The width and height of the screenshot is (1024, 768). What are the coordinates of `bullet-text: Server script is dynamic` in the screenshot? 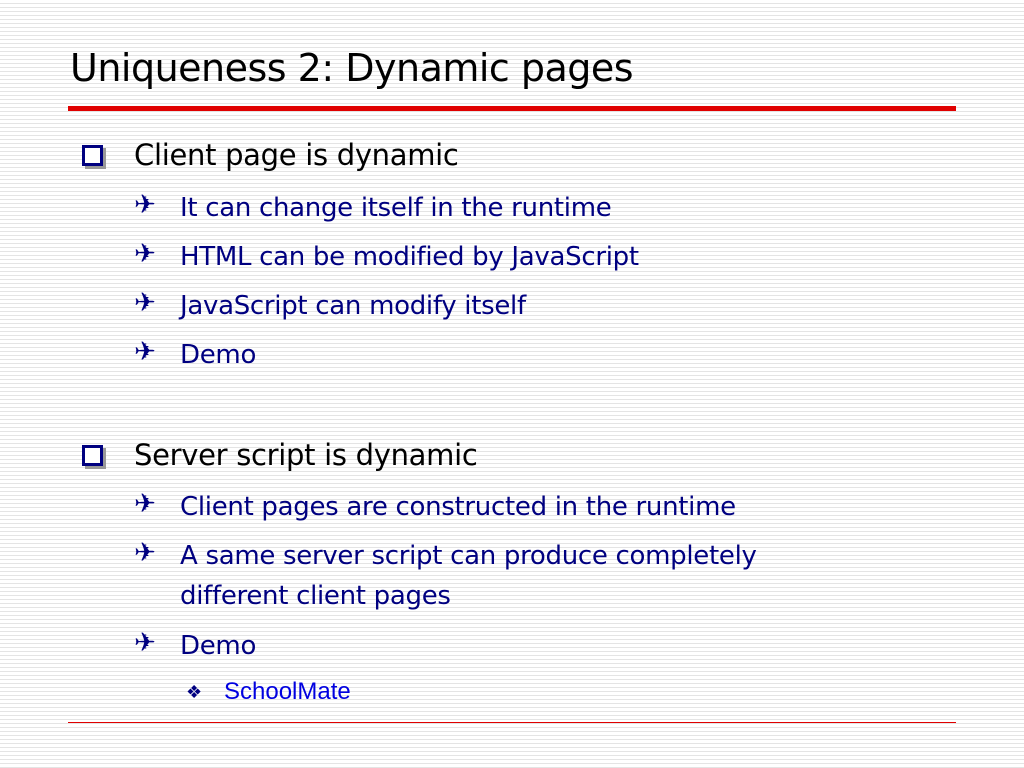 It's located at (306, 455).